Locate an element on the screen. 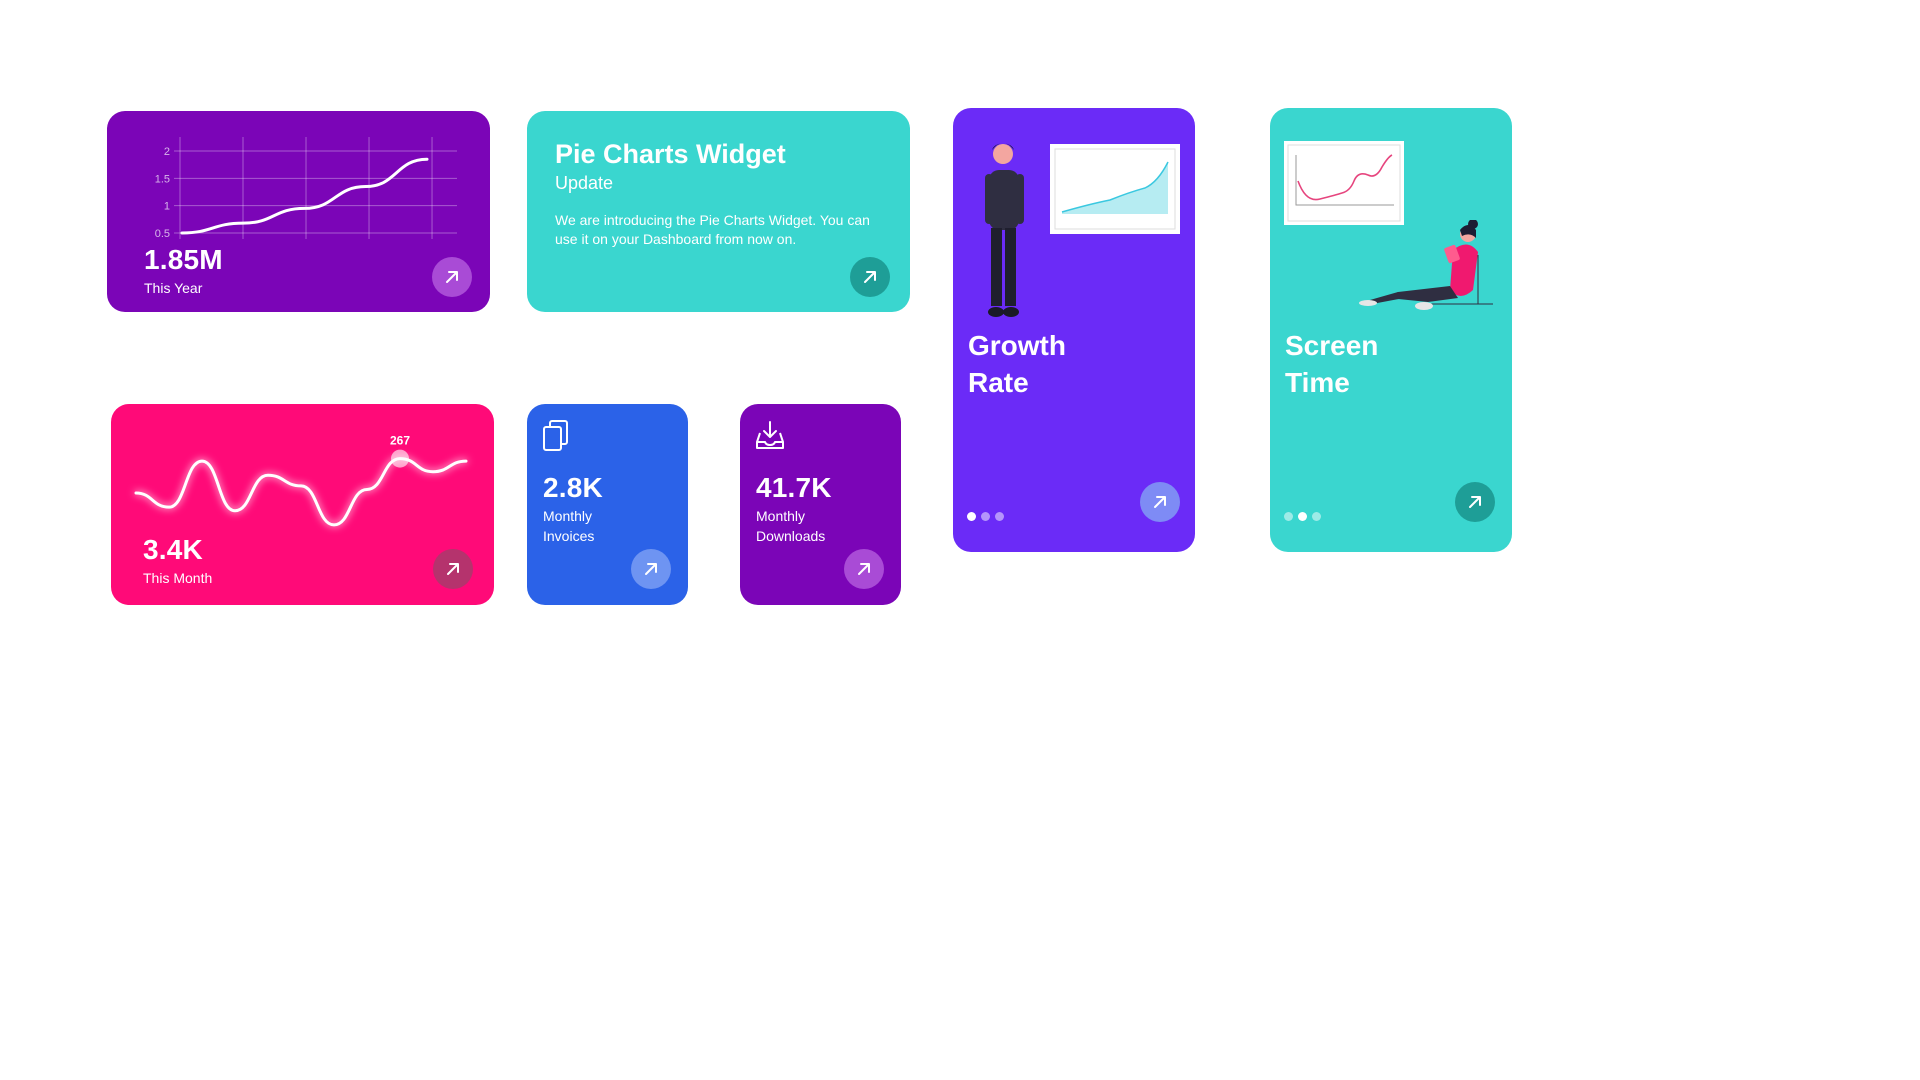 The height and width of the screenshot is (1080, 1920). growth-open-button is located at coordinates (1160, 502).